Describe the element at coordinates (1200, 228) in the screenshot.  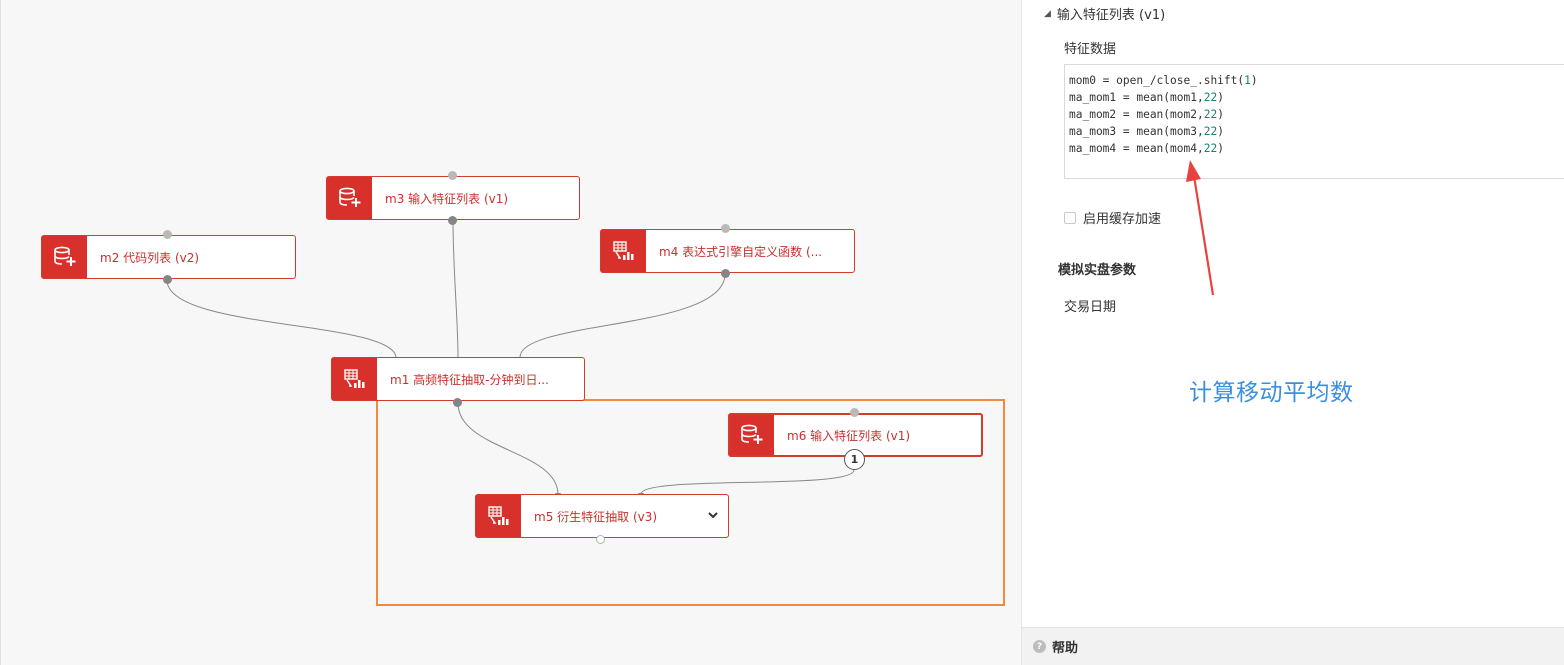
I see `annotation-arrow` at that location.